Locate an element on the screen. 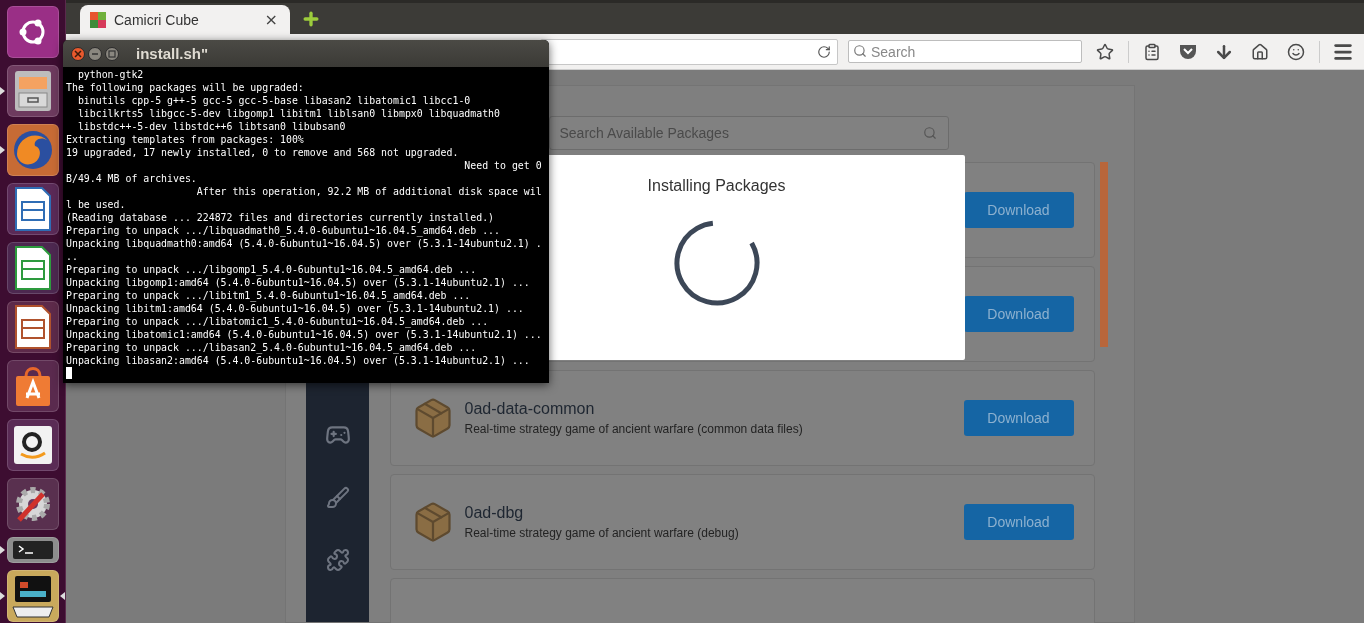 The height and width of the screenshot is (623, 1364). terminal-line: The following packages will be upgraded: is located at coordinates (185, 87).